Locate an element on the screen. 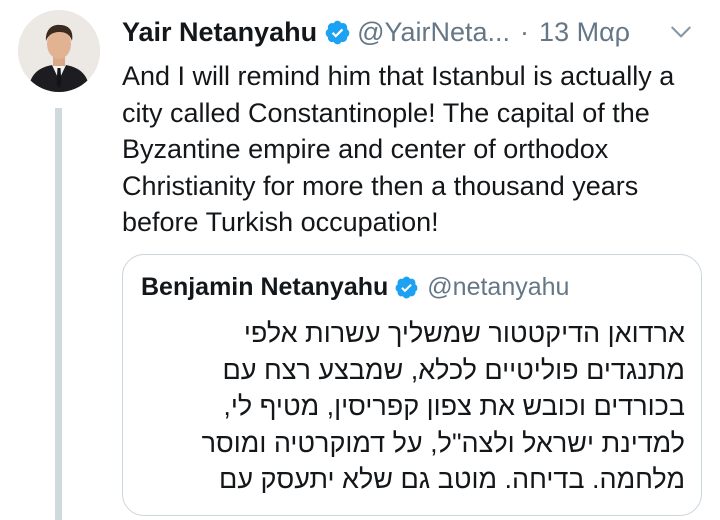  chevron-down-icon is located at coordinates (681, 32).